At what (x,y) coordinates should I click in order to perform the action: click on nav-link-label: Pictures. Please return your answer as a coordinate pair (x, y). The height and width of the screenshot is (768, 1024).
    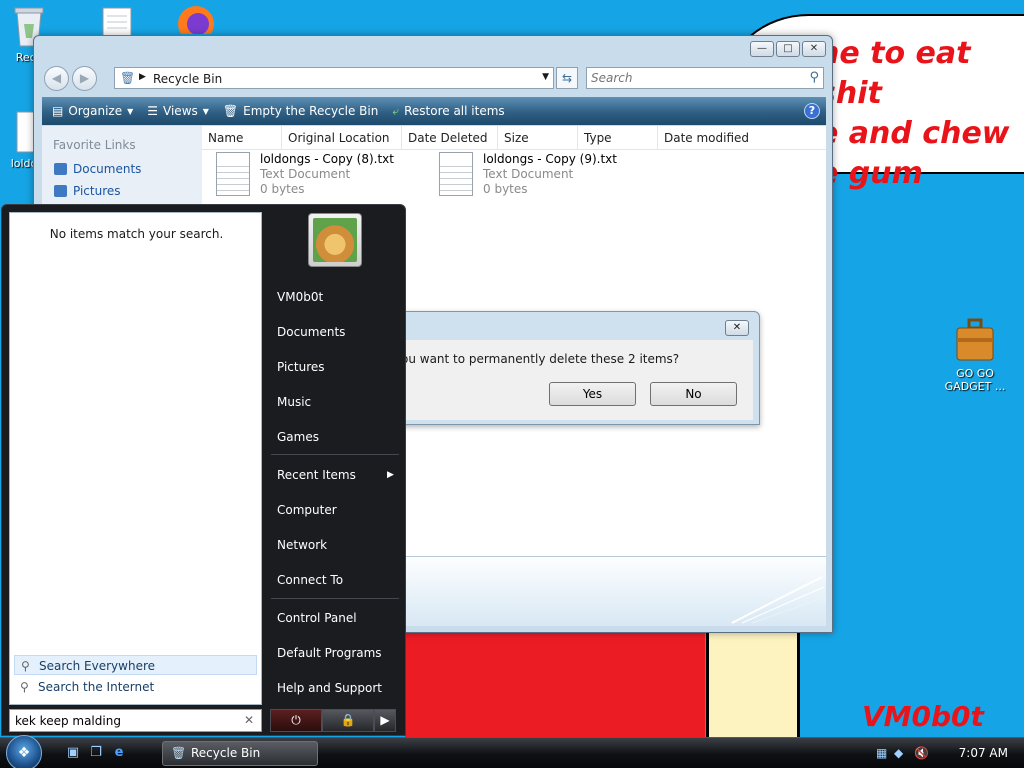
    Looking at the image, I should click on (97, 191).